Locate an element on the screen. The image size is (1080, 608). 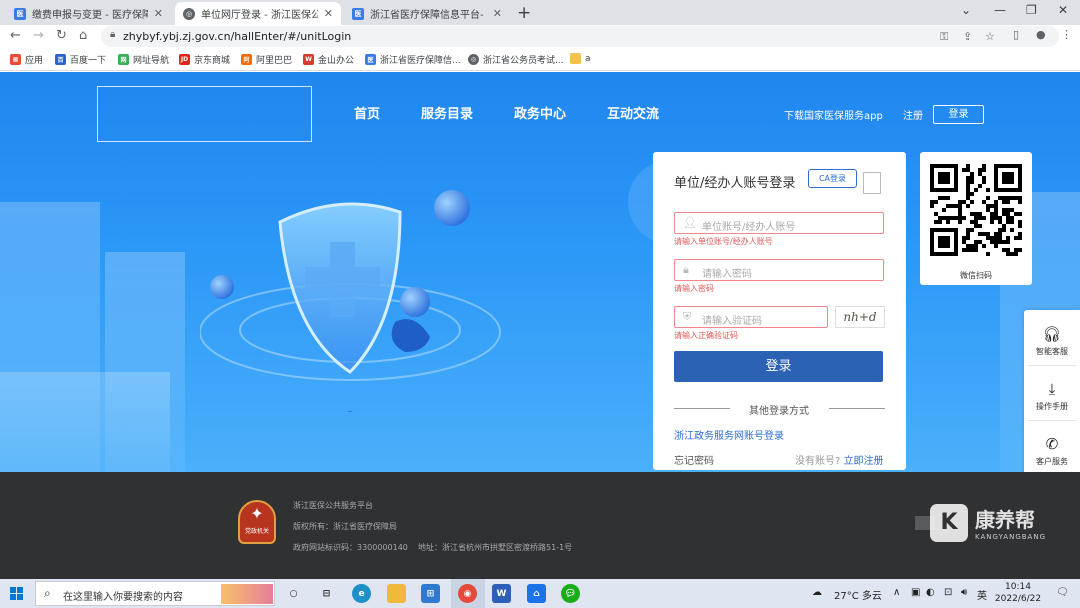
forgot-password-link: 忘记密码 is located at coordinates (694, 459).